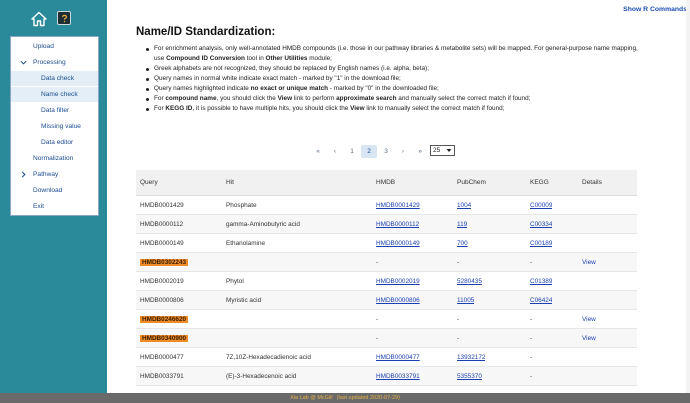 The height and width of the screenshot is (403, 690). I want to click on kegg-link-cell: C00009, so click(541, 205).